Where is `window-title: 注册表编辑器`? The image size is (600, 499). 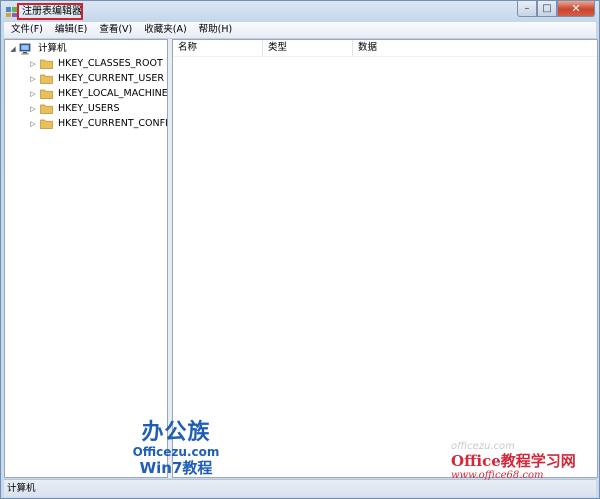 window-title: 注册表编辑器 is located at coordinates (50, 11).